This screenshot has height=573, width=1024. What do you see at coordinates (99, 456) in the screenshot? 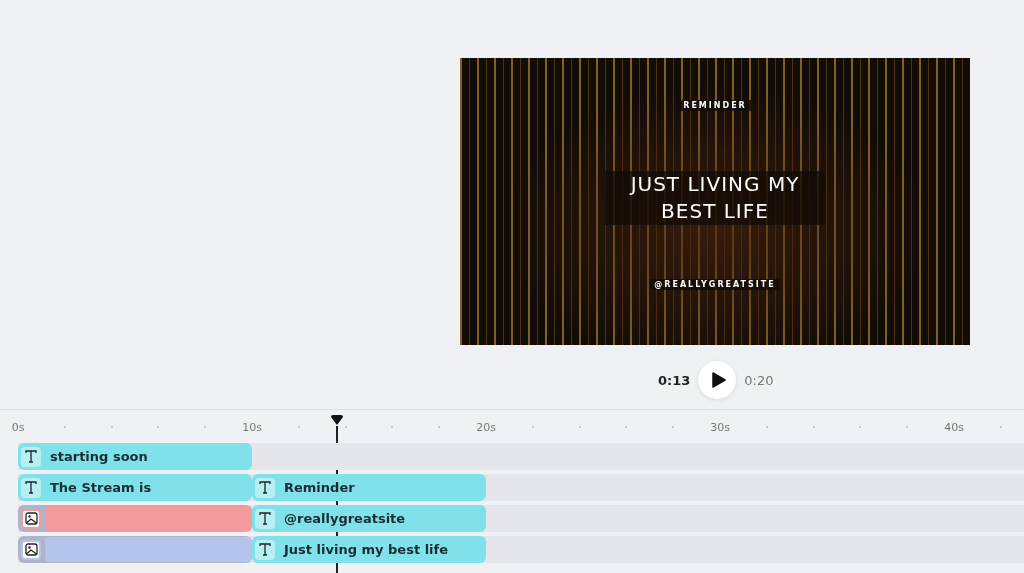
I see `clip-label: starting soon` at bounding box center [99, 456].